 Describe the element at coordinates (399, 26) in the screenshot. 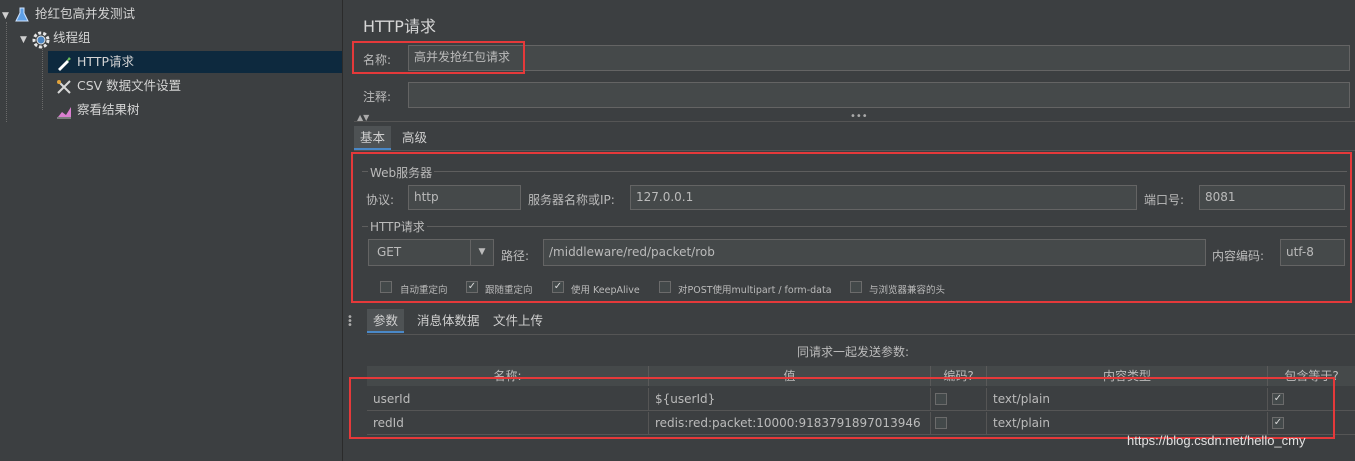

I see `page-title: HTTP请求` at that location.